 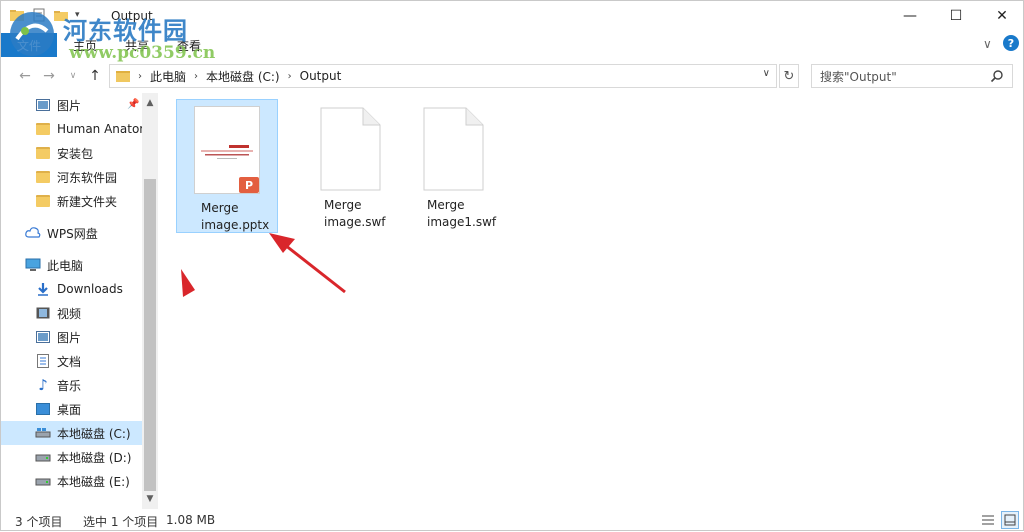 I want to click on sidebar-item-label: 本地磁盘 (C:), so click(x=94, y=433).